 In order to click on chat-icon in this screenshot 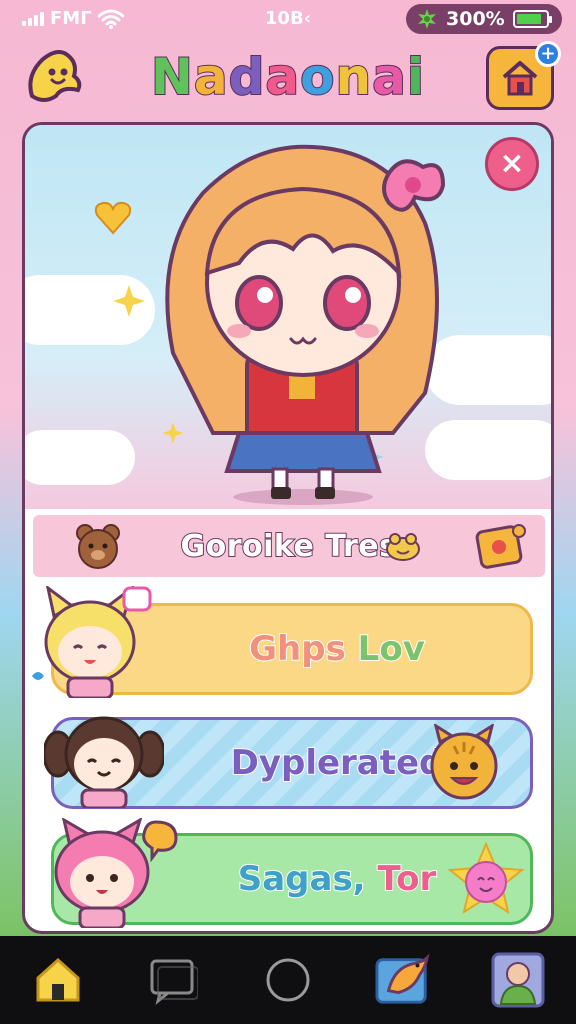, I will do `click(174, 982)`.